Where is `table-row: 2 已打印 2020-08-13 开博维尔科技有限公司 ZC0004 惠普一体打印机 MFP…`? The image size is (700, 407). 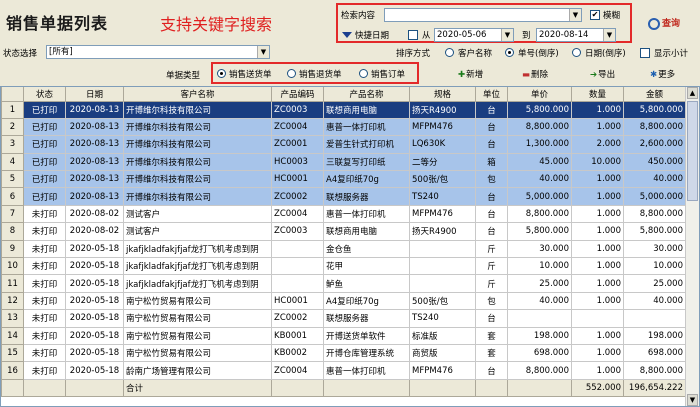 table-row: 2 已打印 2020-08-13 开博维尔科技有限公司 ZC0004 惠普一体打印机 MFP… is located at coordinates (343, 127).